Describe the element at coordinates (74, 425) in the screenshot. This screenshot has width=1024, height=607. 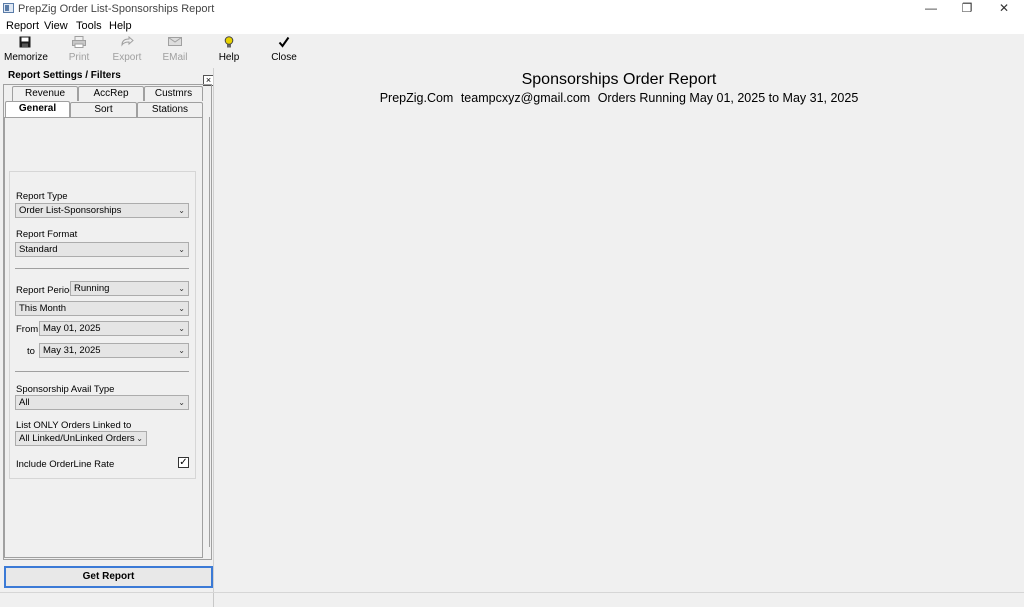
I see `linked-orders-label: List ONLY Orders Linked to` at that location.